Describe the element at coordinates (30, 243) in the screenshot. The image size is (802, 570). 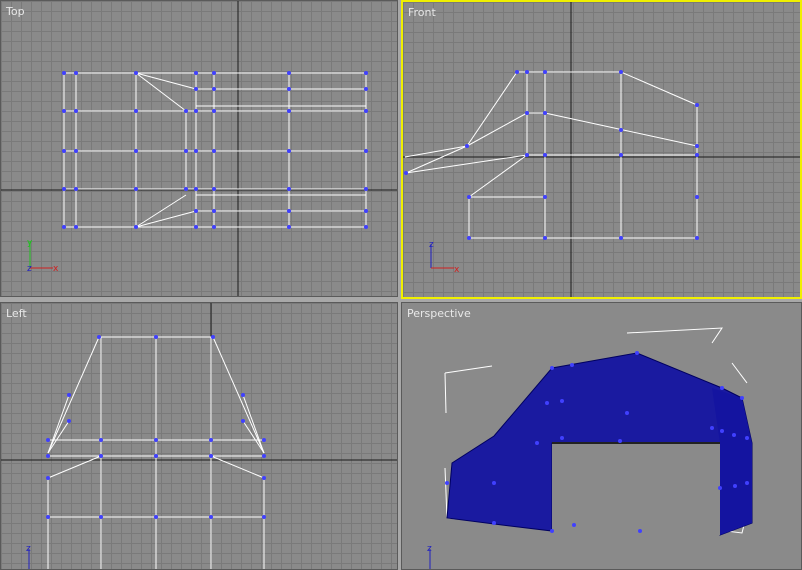
I see `svg-text: y` at that location.